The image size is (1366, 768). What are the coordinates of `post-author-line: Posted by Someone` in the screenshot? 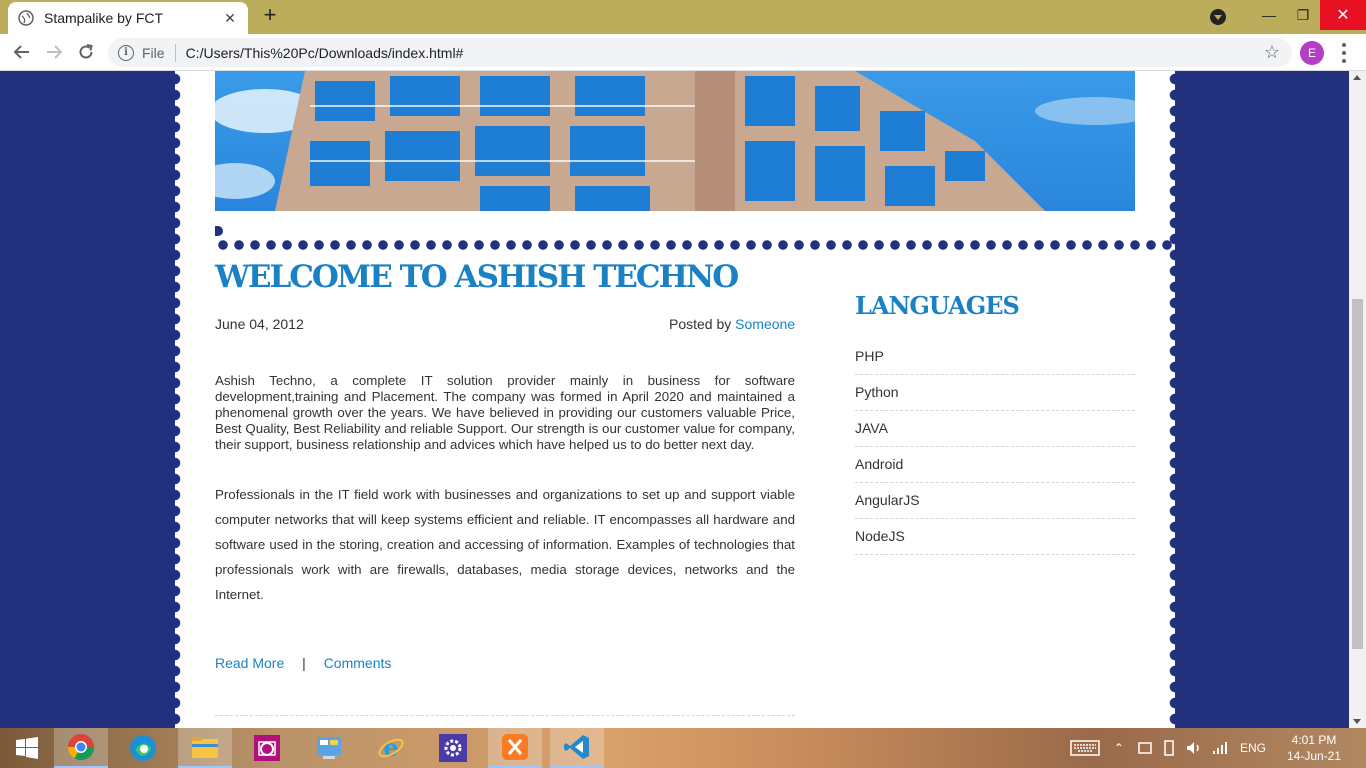 It's located at (732, 324).